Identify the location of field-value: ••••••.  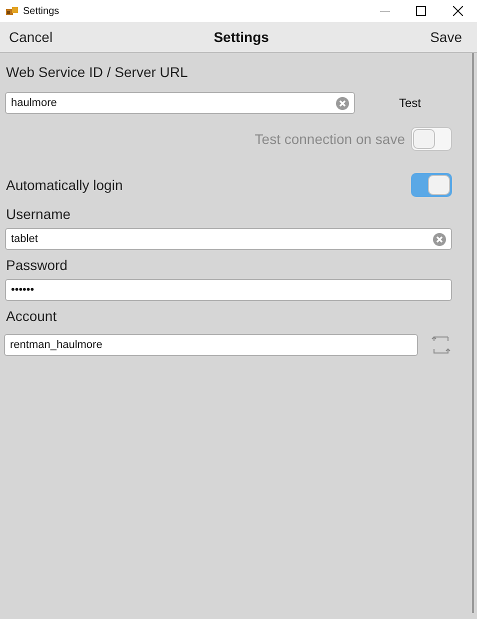
(23, 290).